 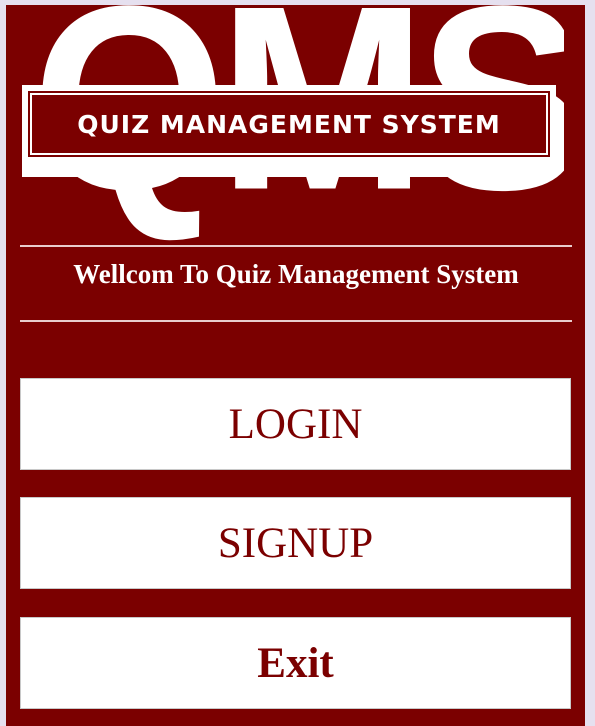 I want to click on bottom-divider, so click(x=296, y=321).